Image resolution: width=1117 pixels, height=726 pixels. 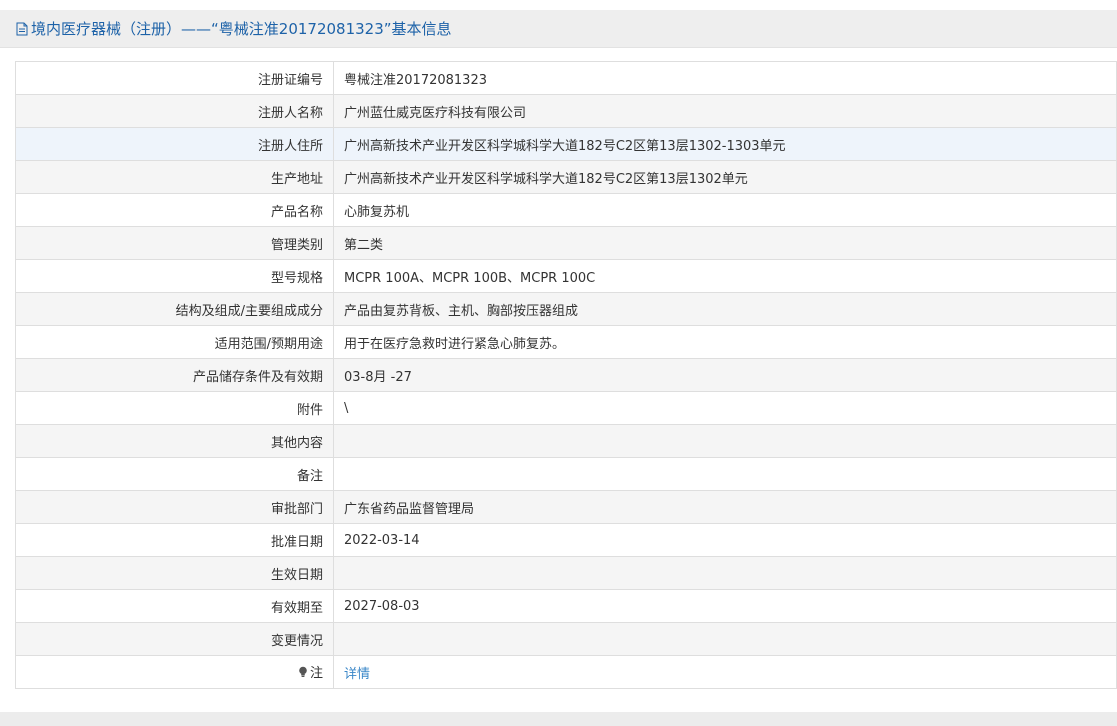 What do you see at coordinates (725, 111) in the screenshot?
I see `row-value: 广州蓝仕威克医疗科技有限公司` at bounding box center [725, 111].